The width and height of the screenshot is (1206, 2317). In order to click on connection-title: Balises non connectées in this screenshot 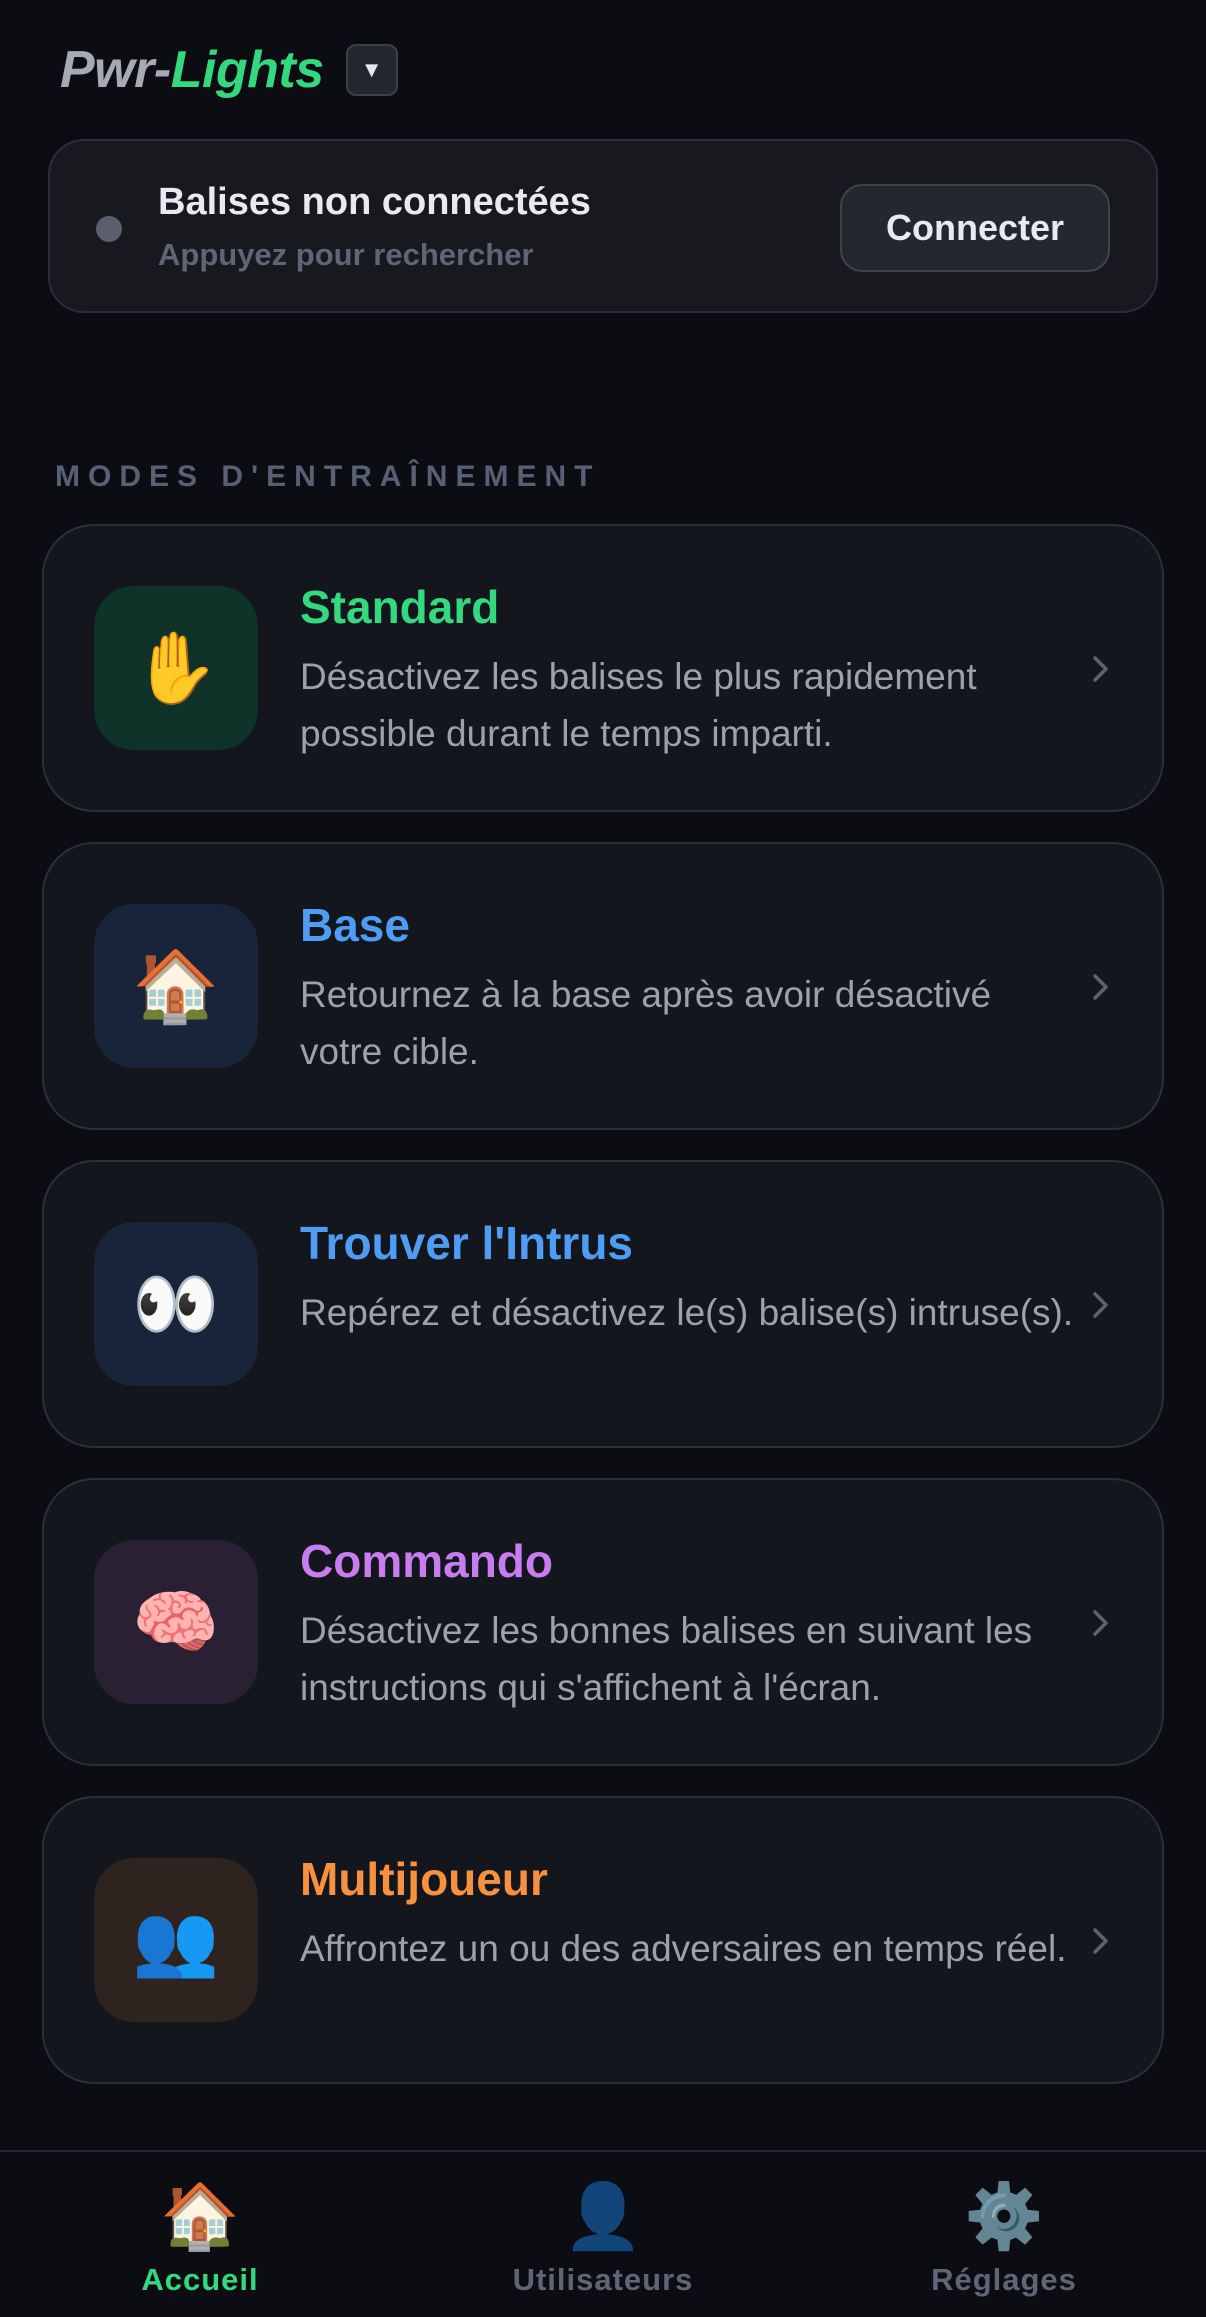, I will do `click(374, 202)`.